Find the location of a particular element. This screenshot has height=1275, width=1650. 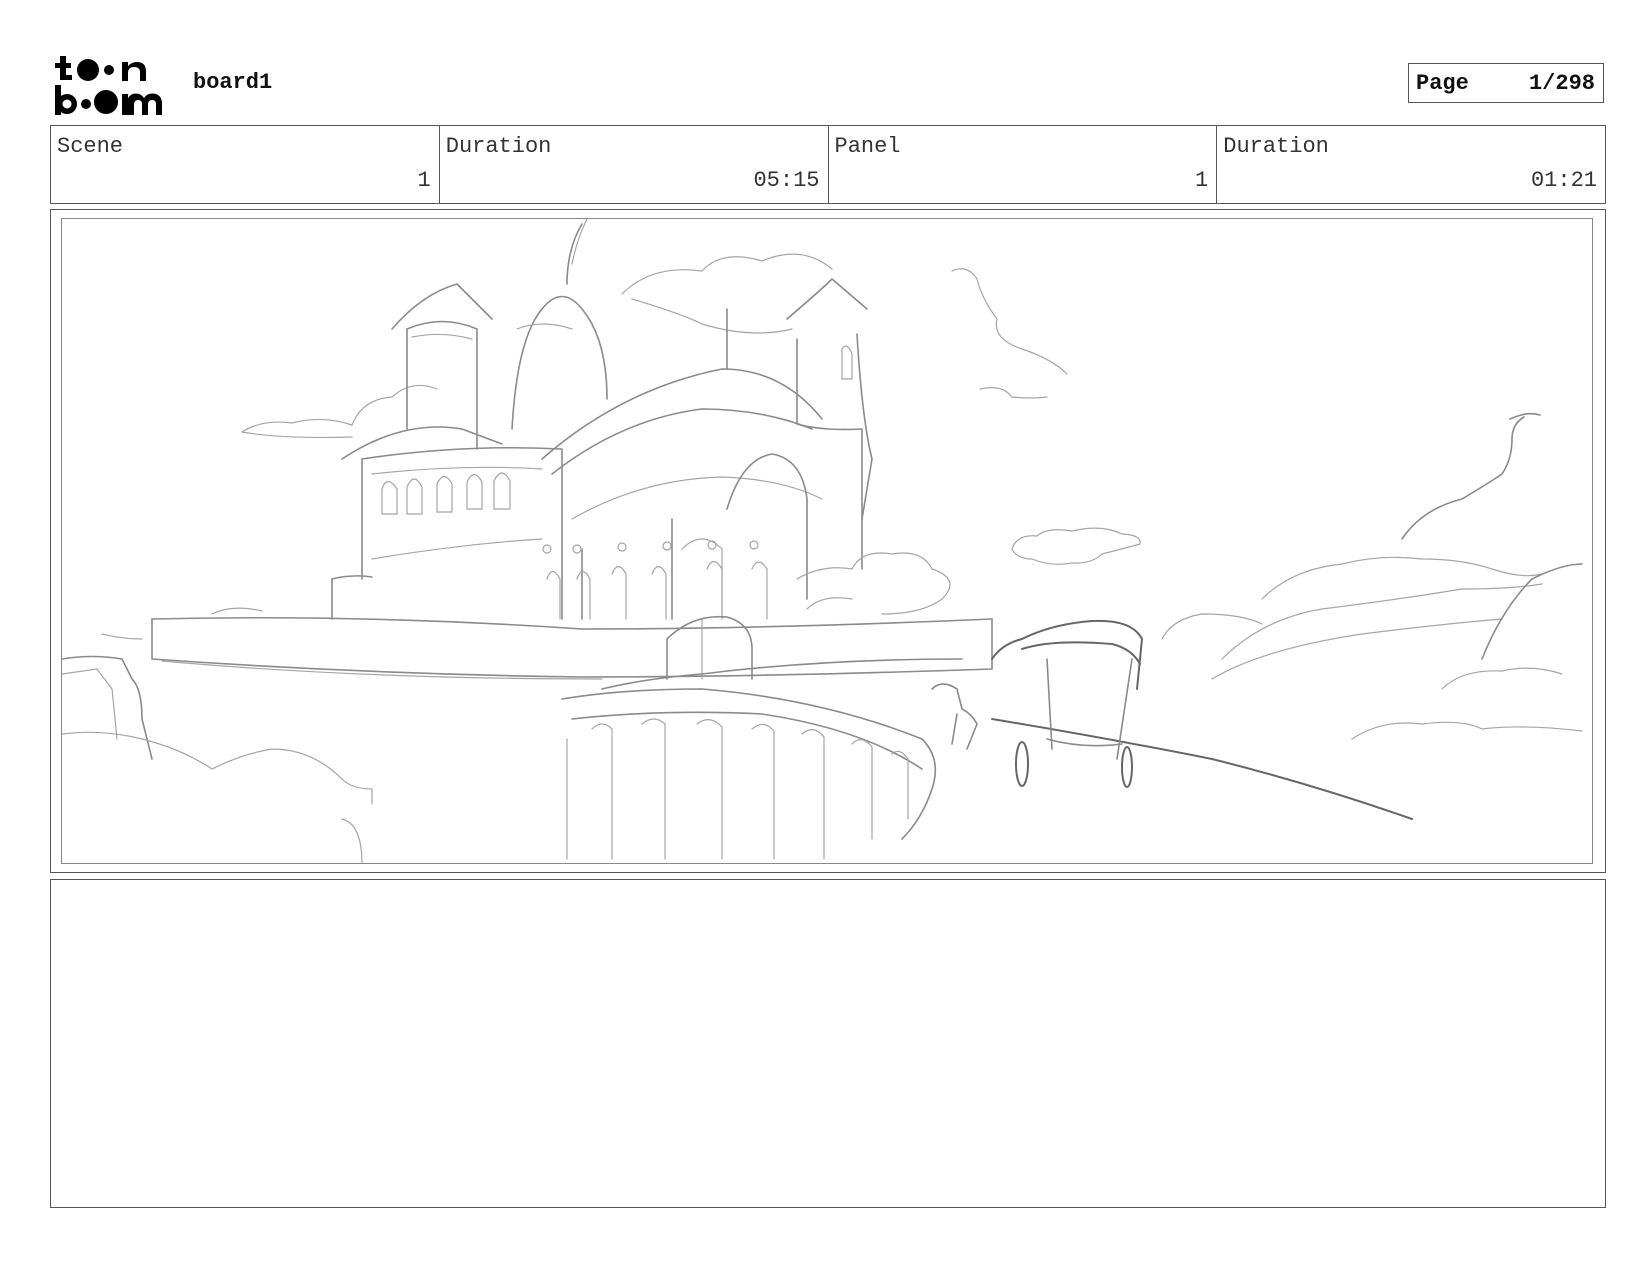

panel-duration-label: Duration is located at coordinates (1276, 146).